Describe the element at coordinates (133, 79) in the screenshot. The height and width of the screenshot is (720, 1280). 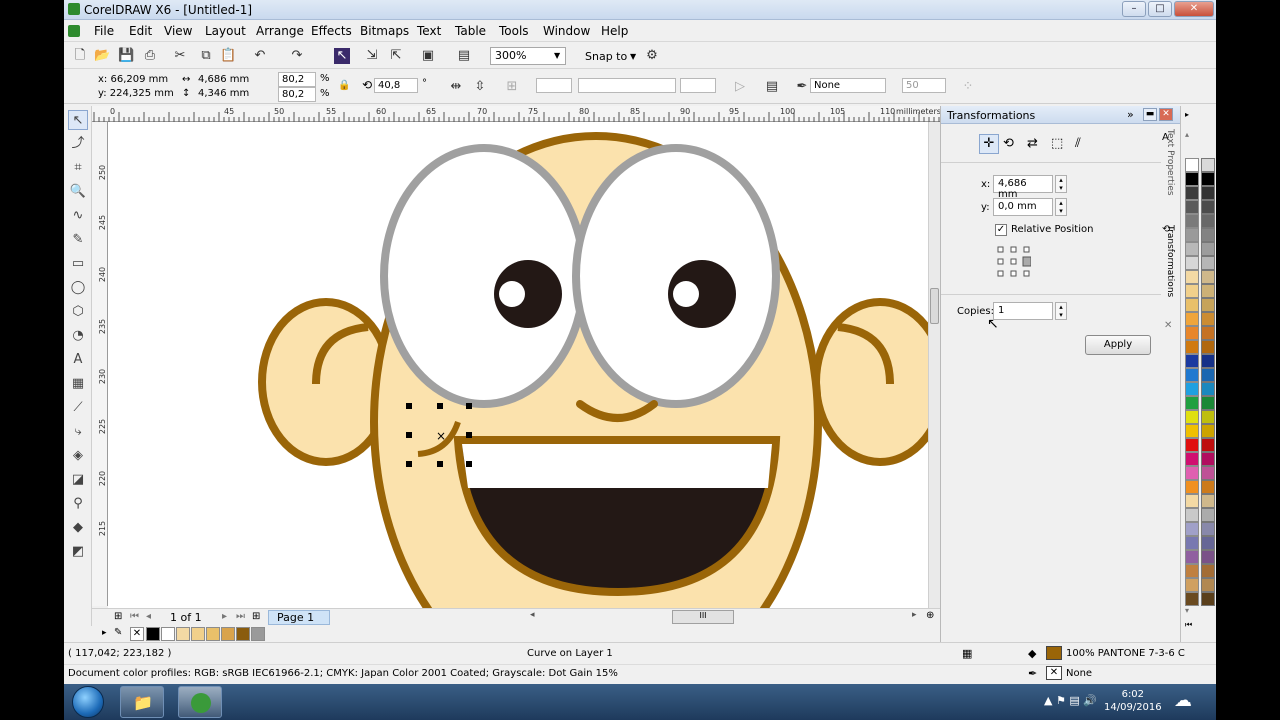
I see `x-position-field: x: 66,209 mm` at that location.